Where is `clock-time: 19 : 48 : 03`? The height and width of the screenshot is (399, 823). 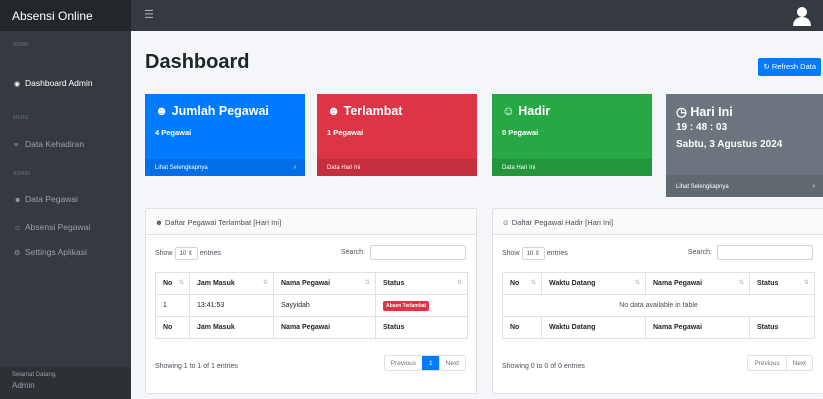 clock-time: 19 : 48 : 03 is located at coordinates (702, 127).